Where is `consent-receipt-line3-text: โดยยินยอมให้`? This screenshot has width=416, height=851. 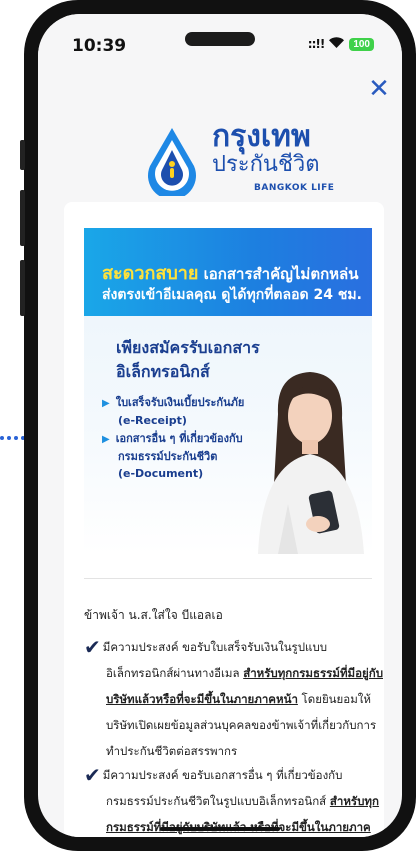 consent-receipt-line3-text: โดยยินยอมให้ is located at coordinates (334, 699).